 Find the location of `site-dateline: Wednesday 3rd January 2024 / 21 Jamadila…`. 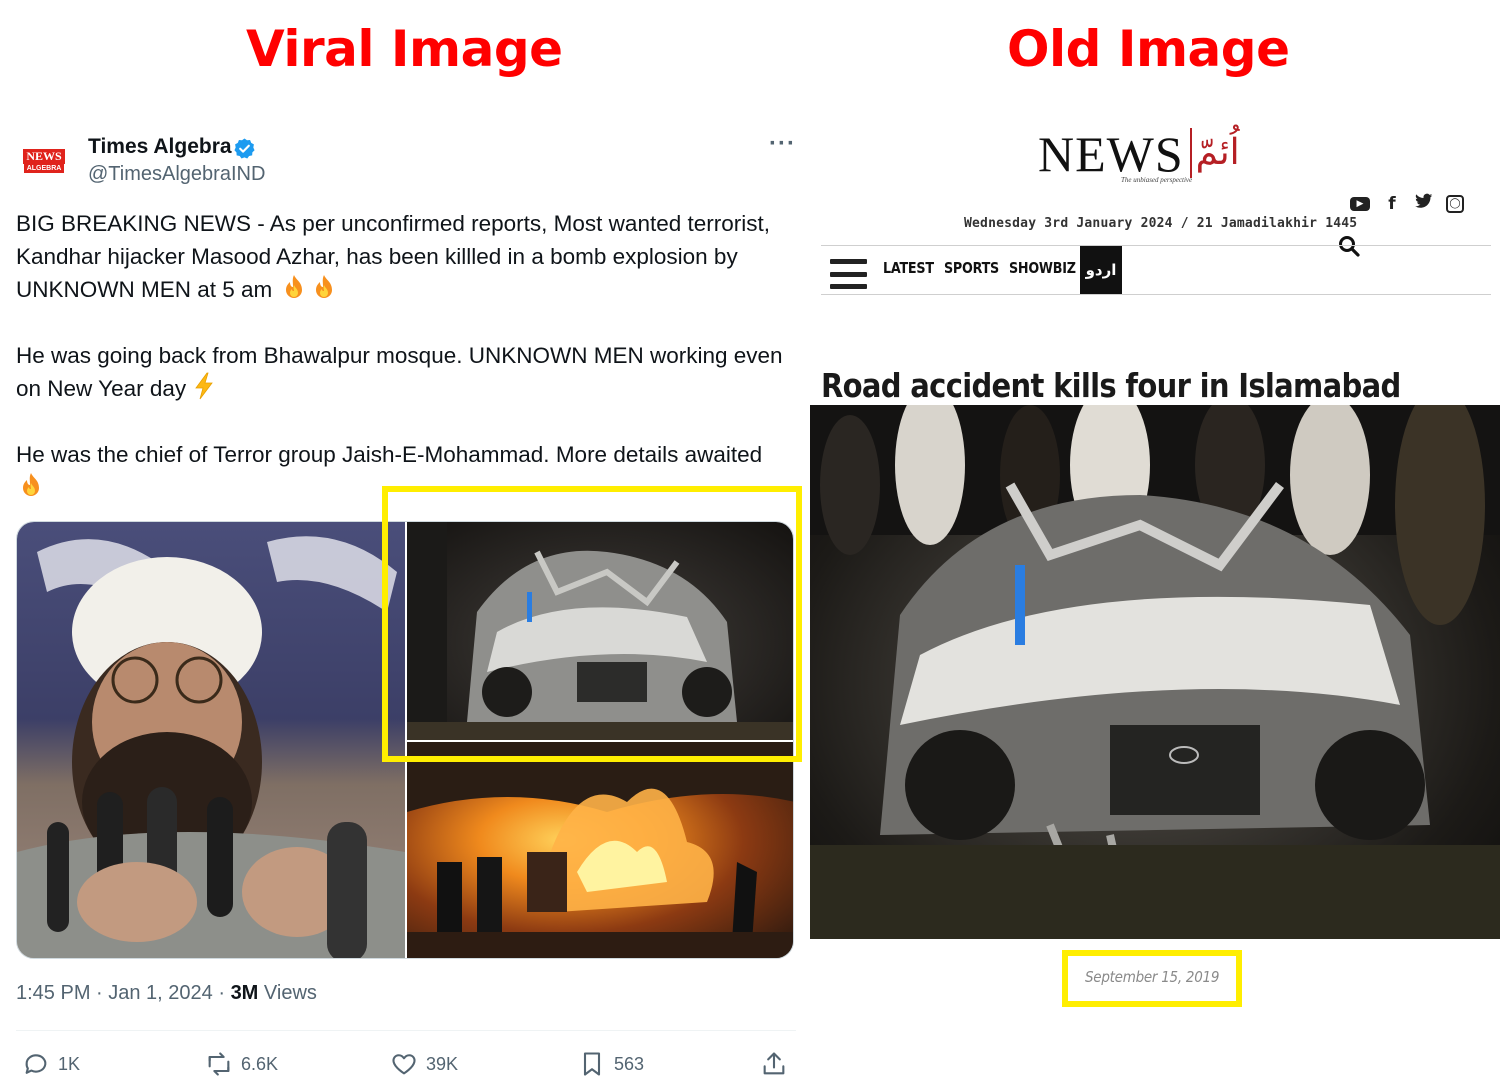

site-dateline: Wednesday 3rd January 2024 / 21 Jamadila… is located at coordinates (1161, 223).